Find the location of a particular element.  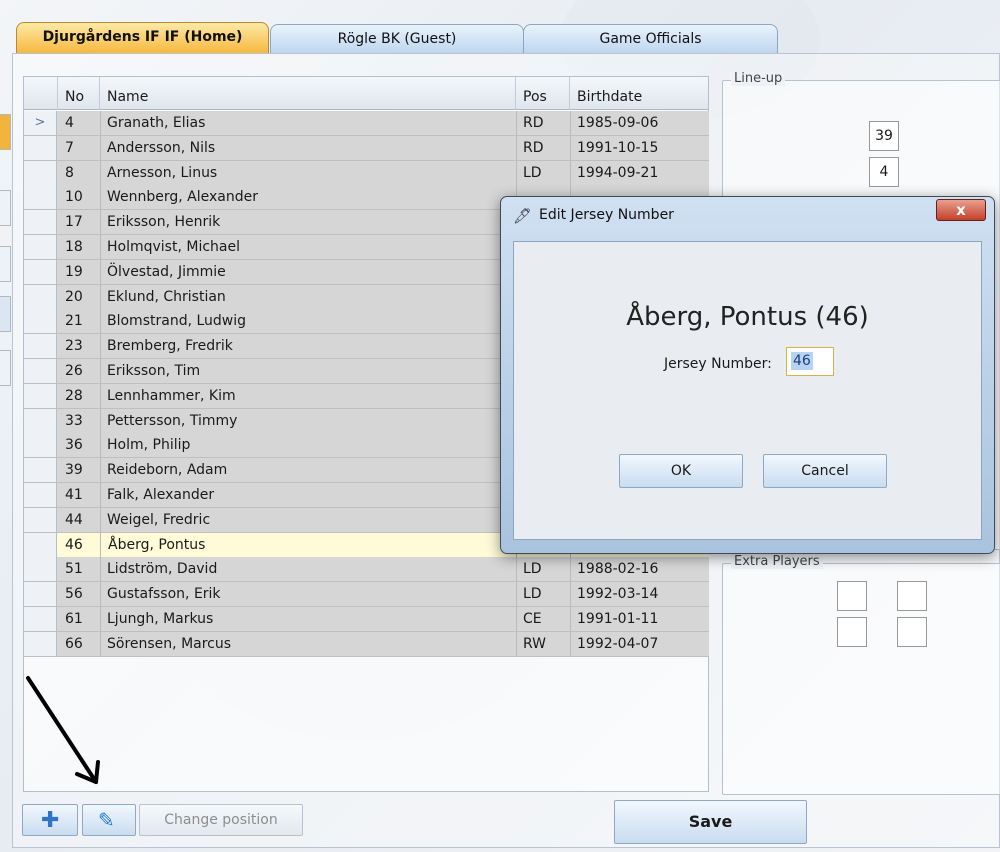

ok-button: OK is located at coordinates (681, 471).